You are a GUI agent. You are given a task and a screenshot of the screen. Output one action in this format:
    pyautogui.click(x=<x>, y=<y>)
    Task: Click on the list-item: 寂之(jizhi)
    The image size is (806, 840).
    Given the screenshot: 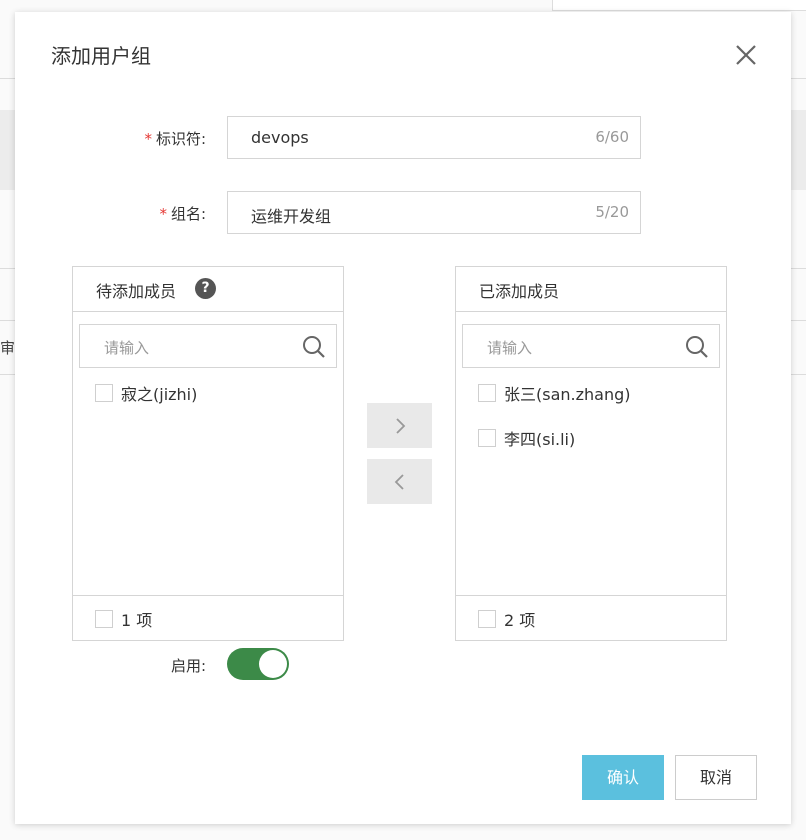 What is the action you would take?
    pyautogui.click(x=146, y=393)
    